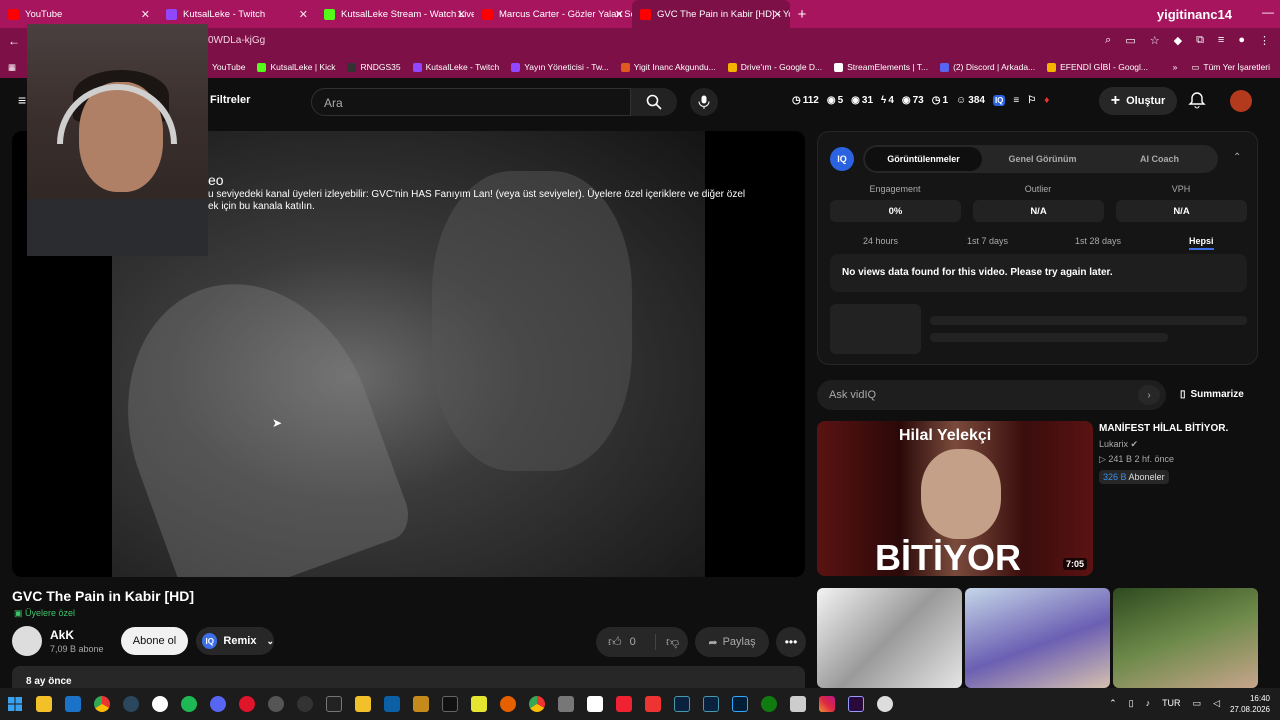 This screenshot has width=1280, height=720. What do you see at coordinates (1221, 40) in the screenshot?
I see `playlist-icon: ≡` at bounding box center [1221, 40].